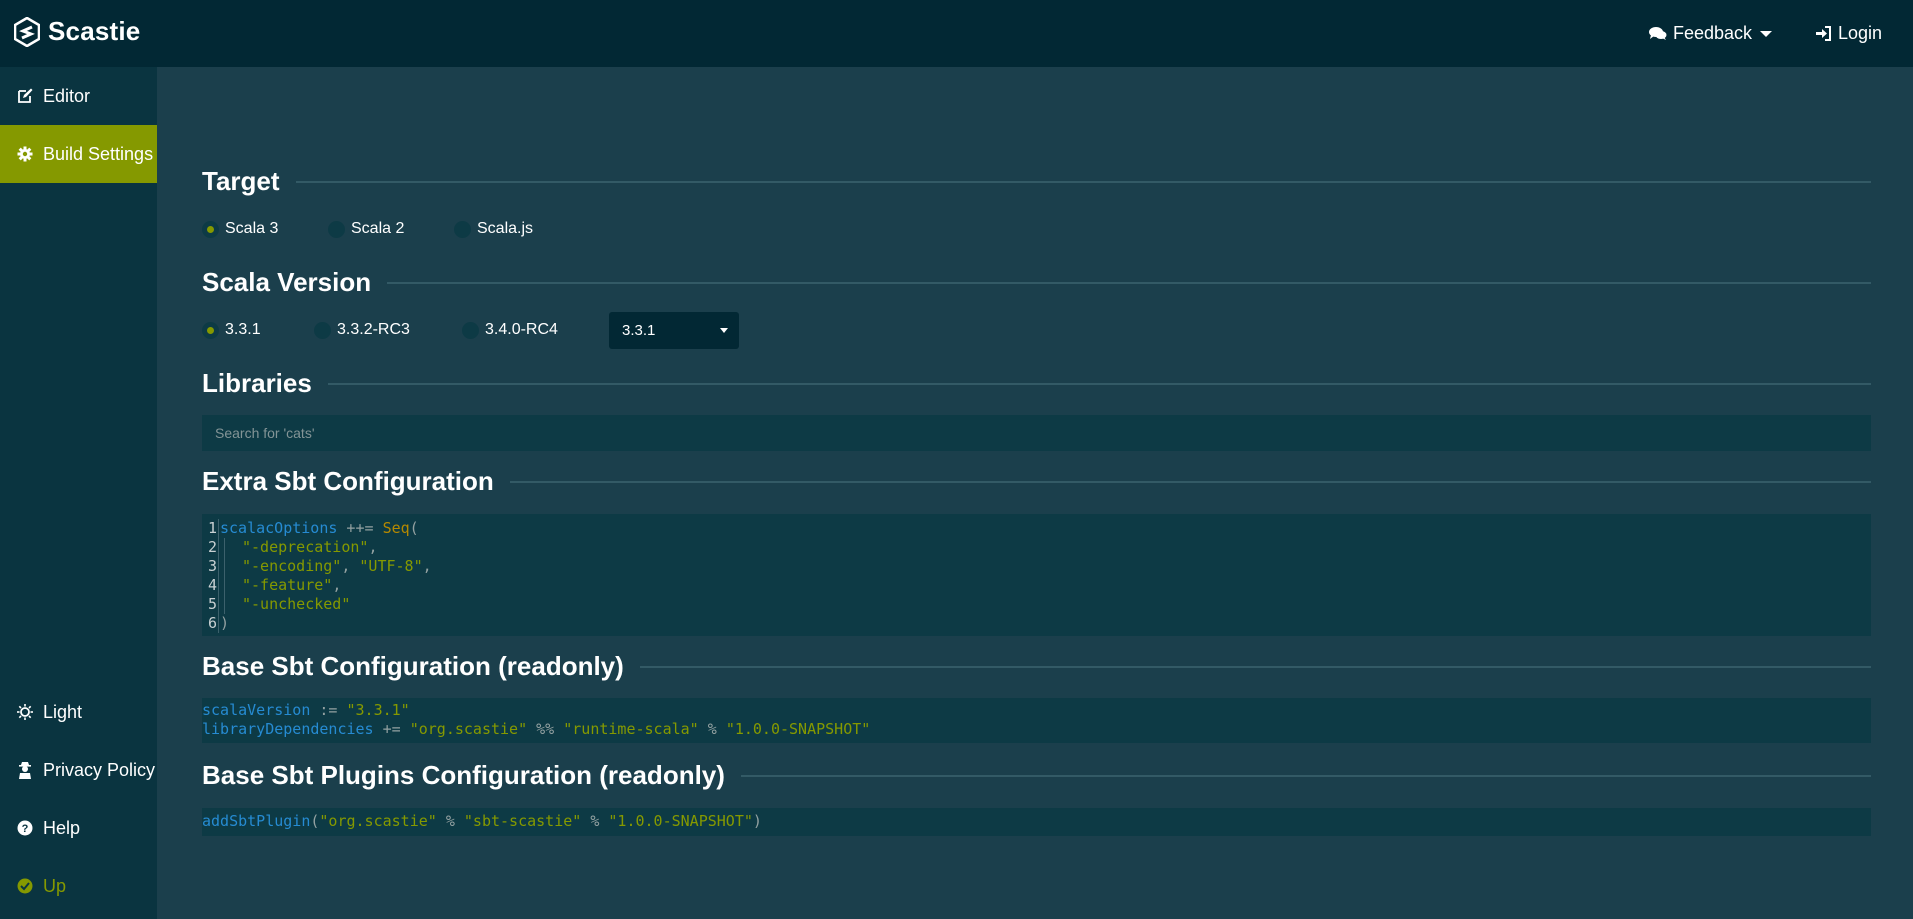  What do you see at coordinates (25, 886) in the screenshot?
I see `check-circle-icon` at bounding box center [25, 886].